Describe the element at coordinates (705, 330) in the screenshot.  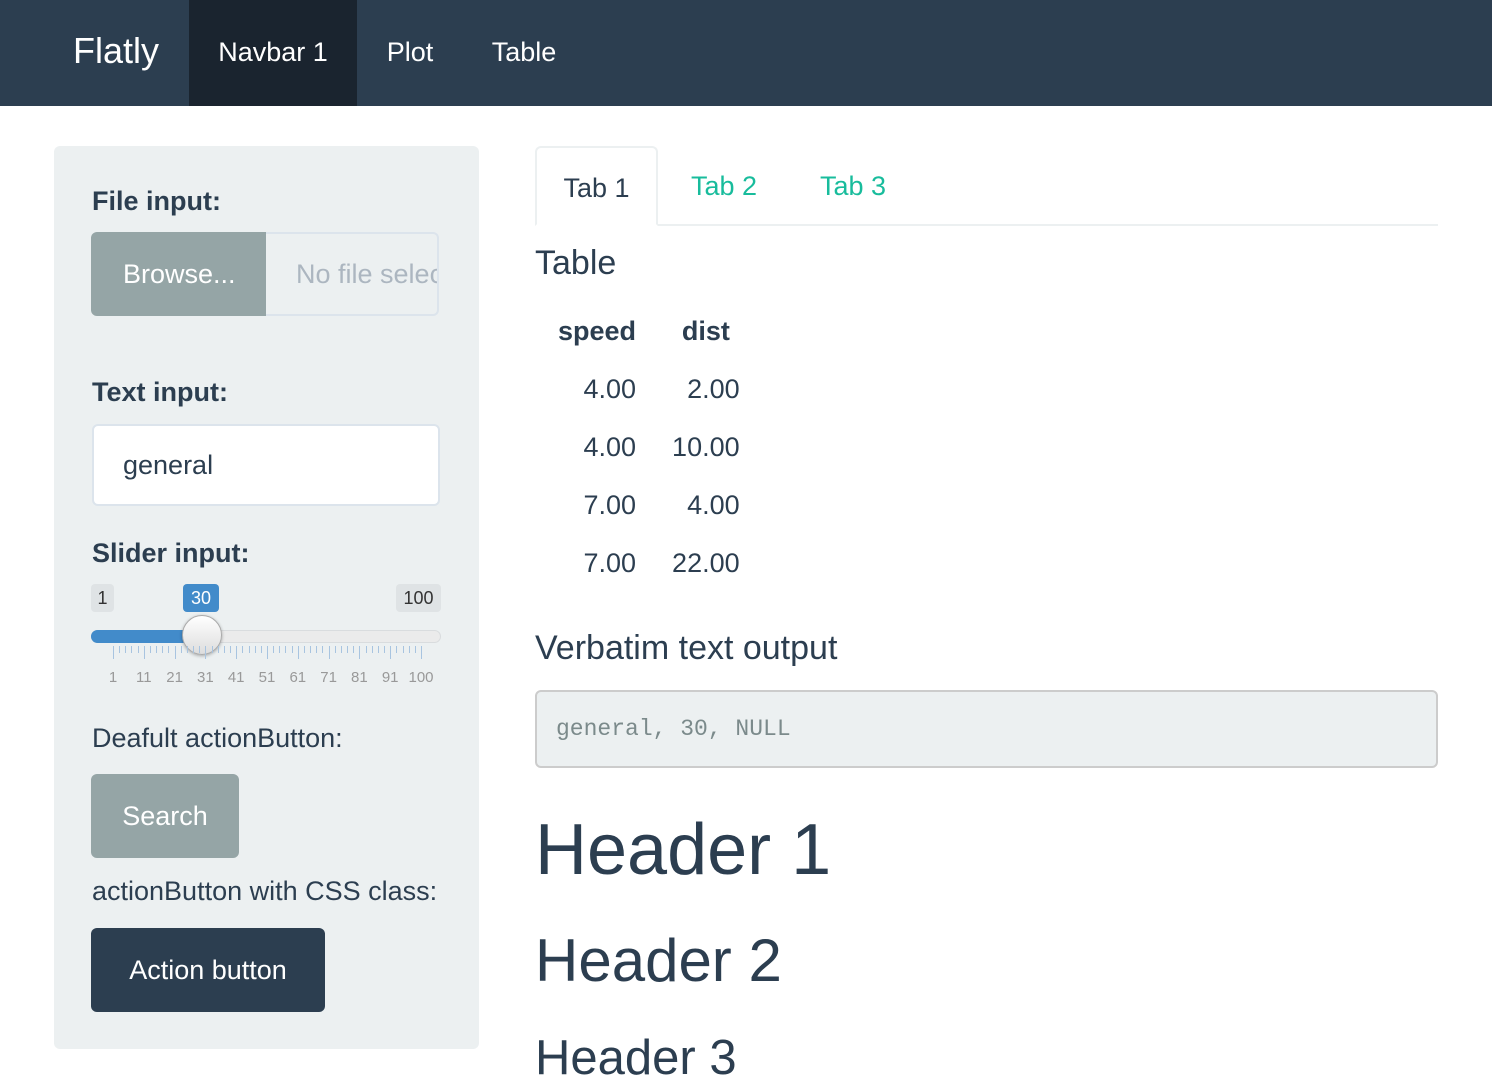
I see `column-header-dist: dist` at that location.